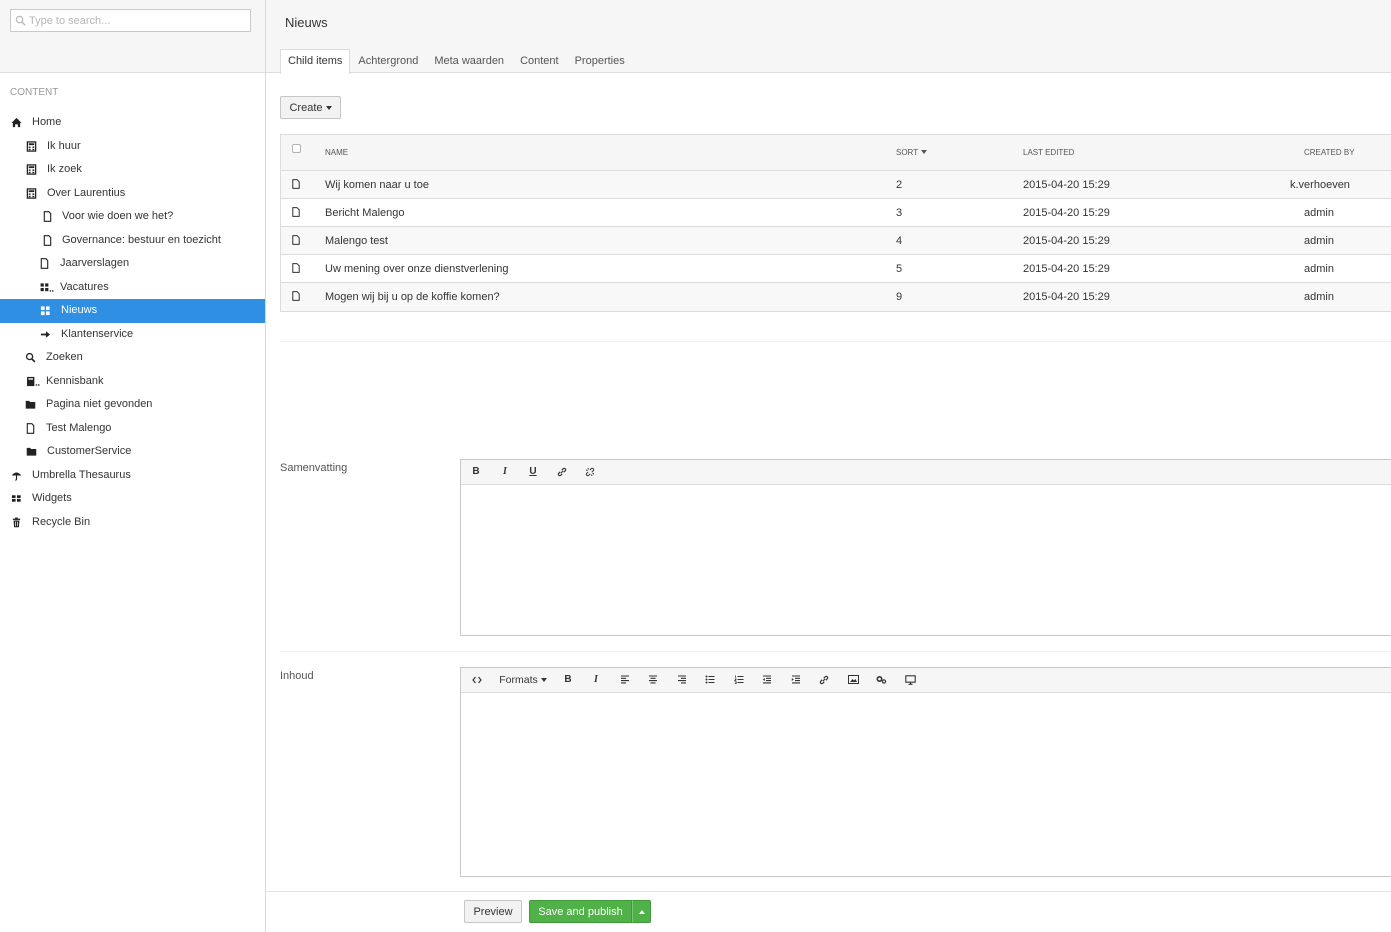  I want to click on column-header-last-edited: LAST EDITED, so click(1048, 152).